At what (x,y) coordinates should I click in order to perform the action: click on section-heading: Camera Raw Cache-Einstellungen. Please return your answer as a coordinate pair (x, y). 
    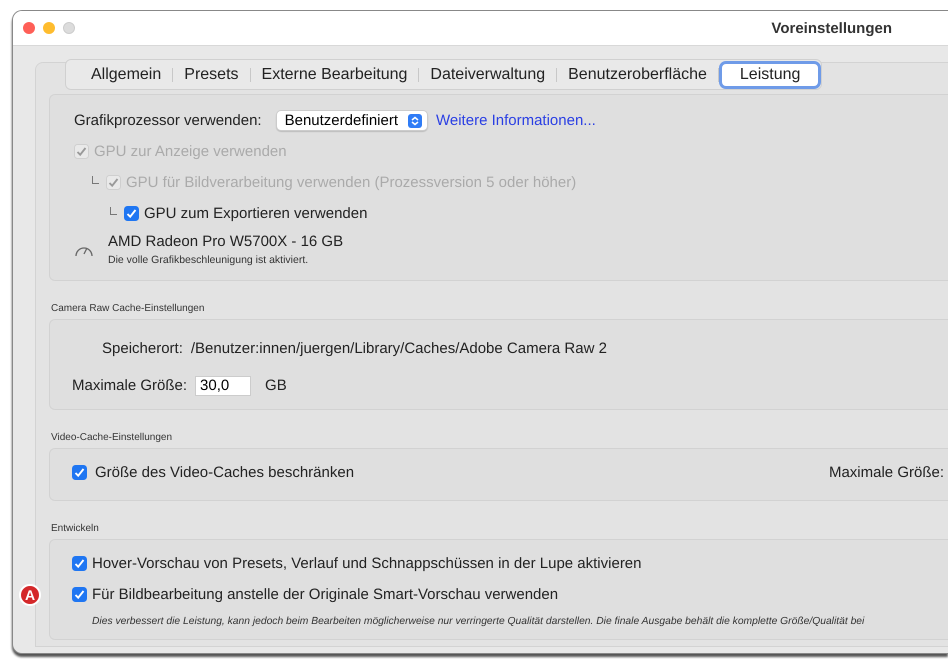
    Looking at the image, I should click on (128, 308).